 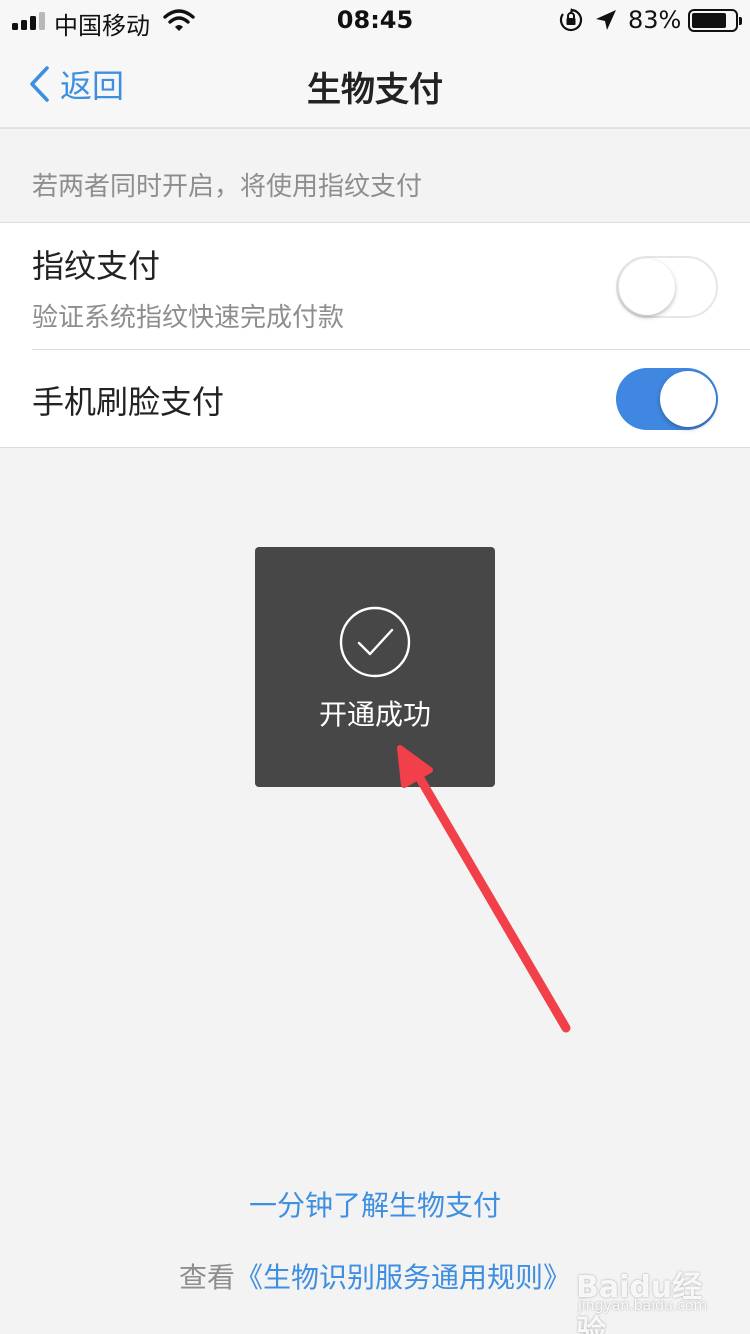 I want to click on battery-percent: 83%, so click(x=655, y=20).